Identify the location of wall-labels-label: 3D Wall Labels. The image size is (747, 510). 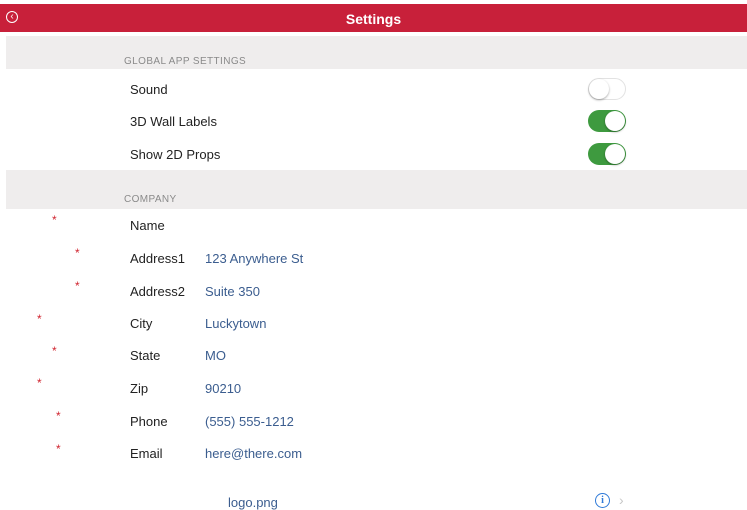
(173, 121).